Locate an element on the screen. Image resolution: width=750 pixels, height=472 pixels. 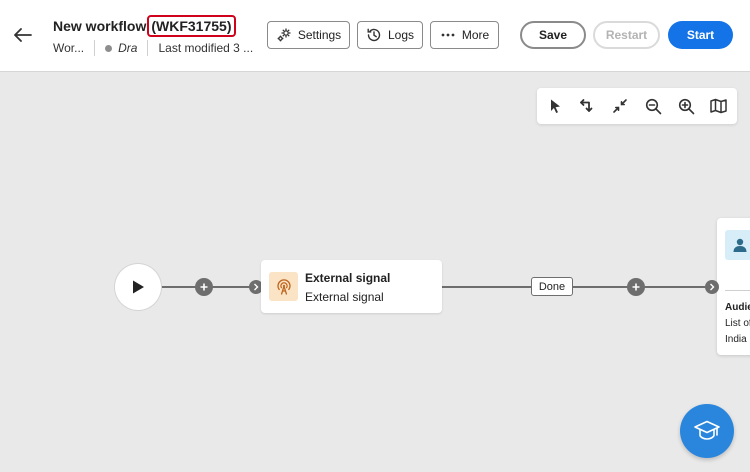
page-title: New workflow (WKF31755) is located at coordinates (144, 26).